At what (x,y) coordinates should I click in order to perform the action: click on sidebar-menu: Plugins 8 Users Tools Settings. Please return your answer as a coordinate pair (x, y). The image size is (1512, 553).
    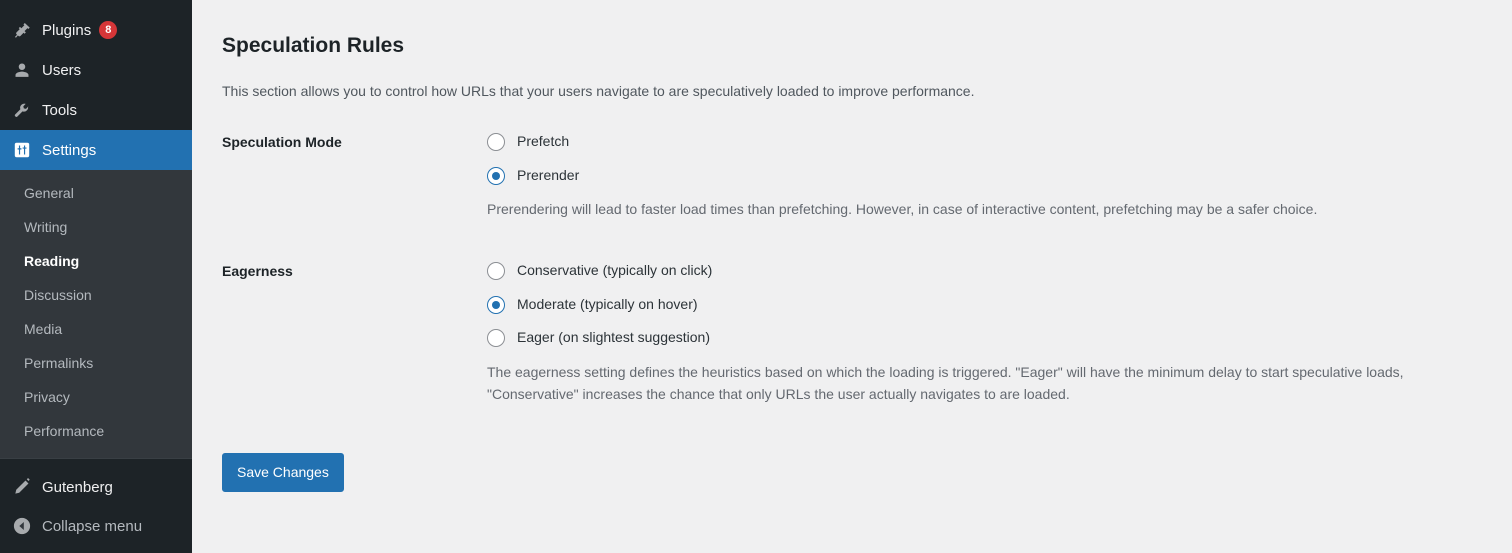
    Looking at the image, I should click on (100, 85).